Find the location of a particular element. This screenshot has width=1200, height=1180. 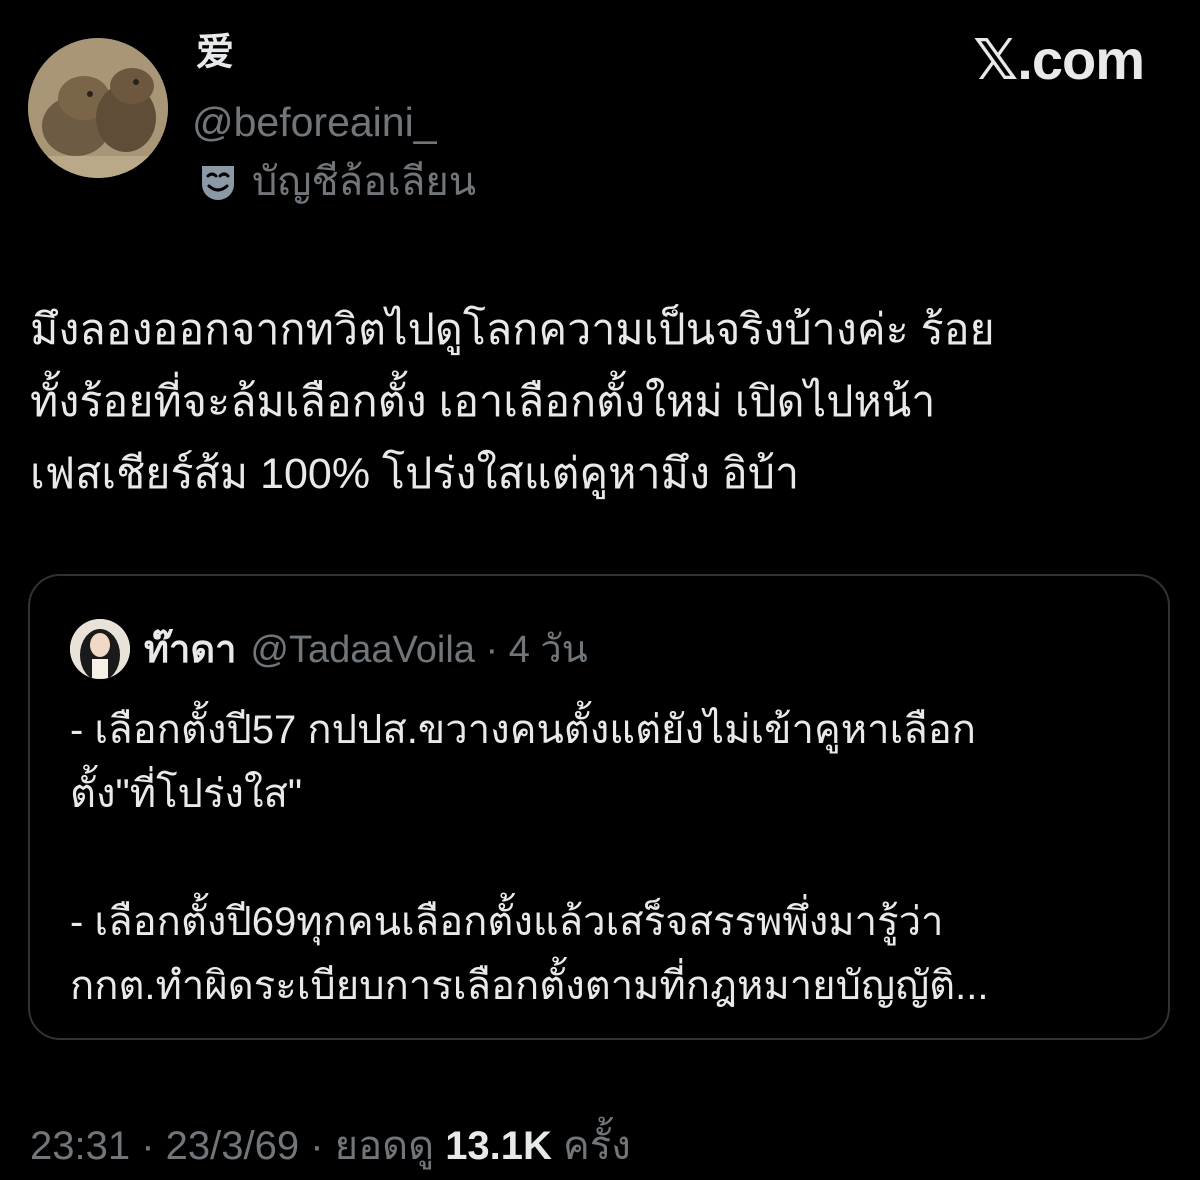

author-handle: @beforeaini_ is located at coordinates (314, 122).